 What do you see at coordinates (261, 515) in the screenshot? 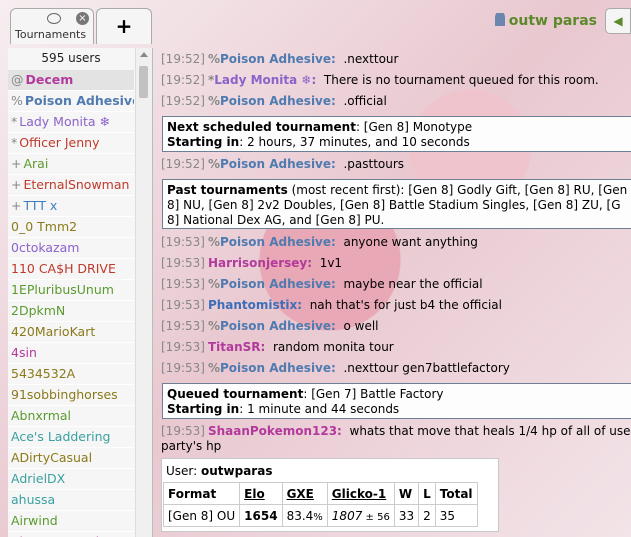
I see `elo-value: 1654` at bounding box center [261, 515].